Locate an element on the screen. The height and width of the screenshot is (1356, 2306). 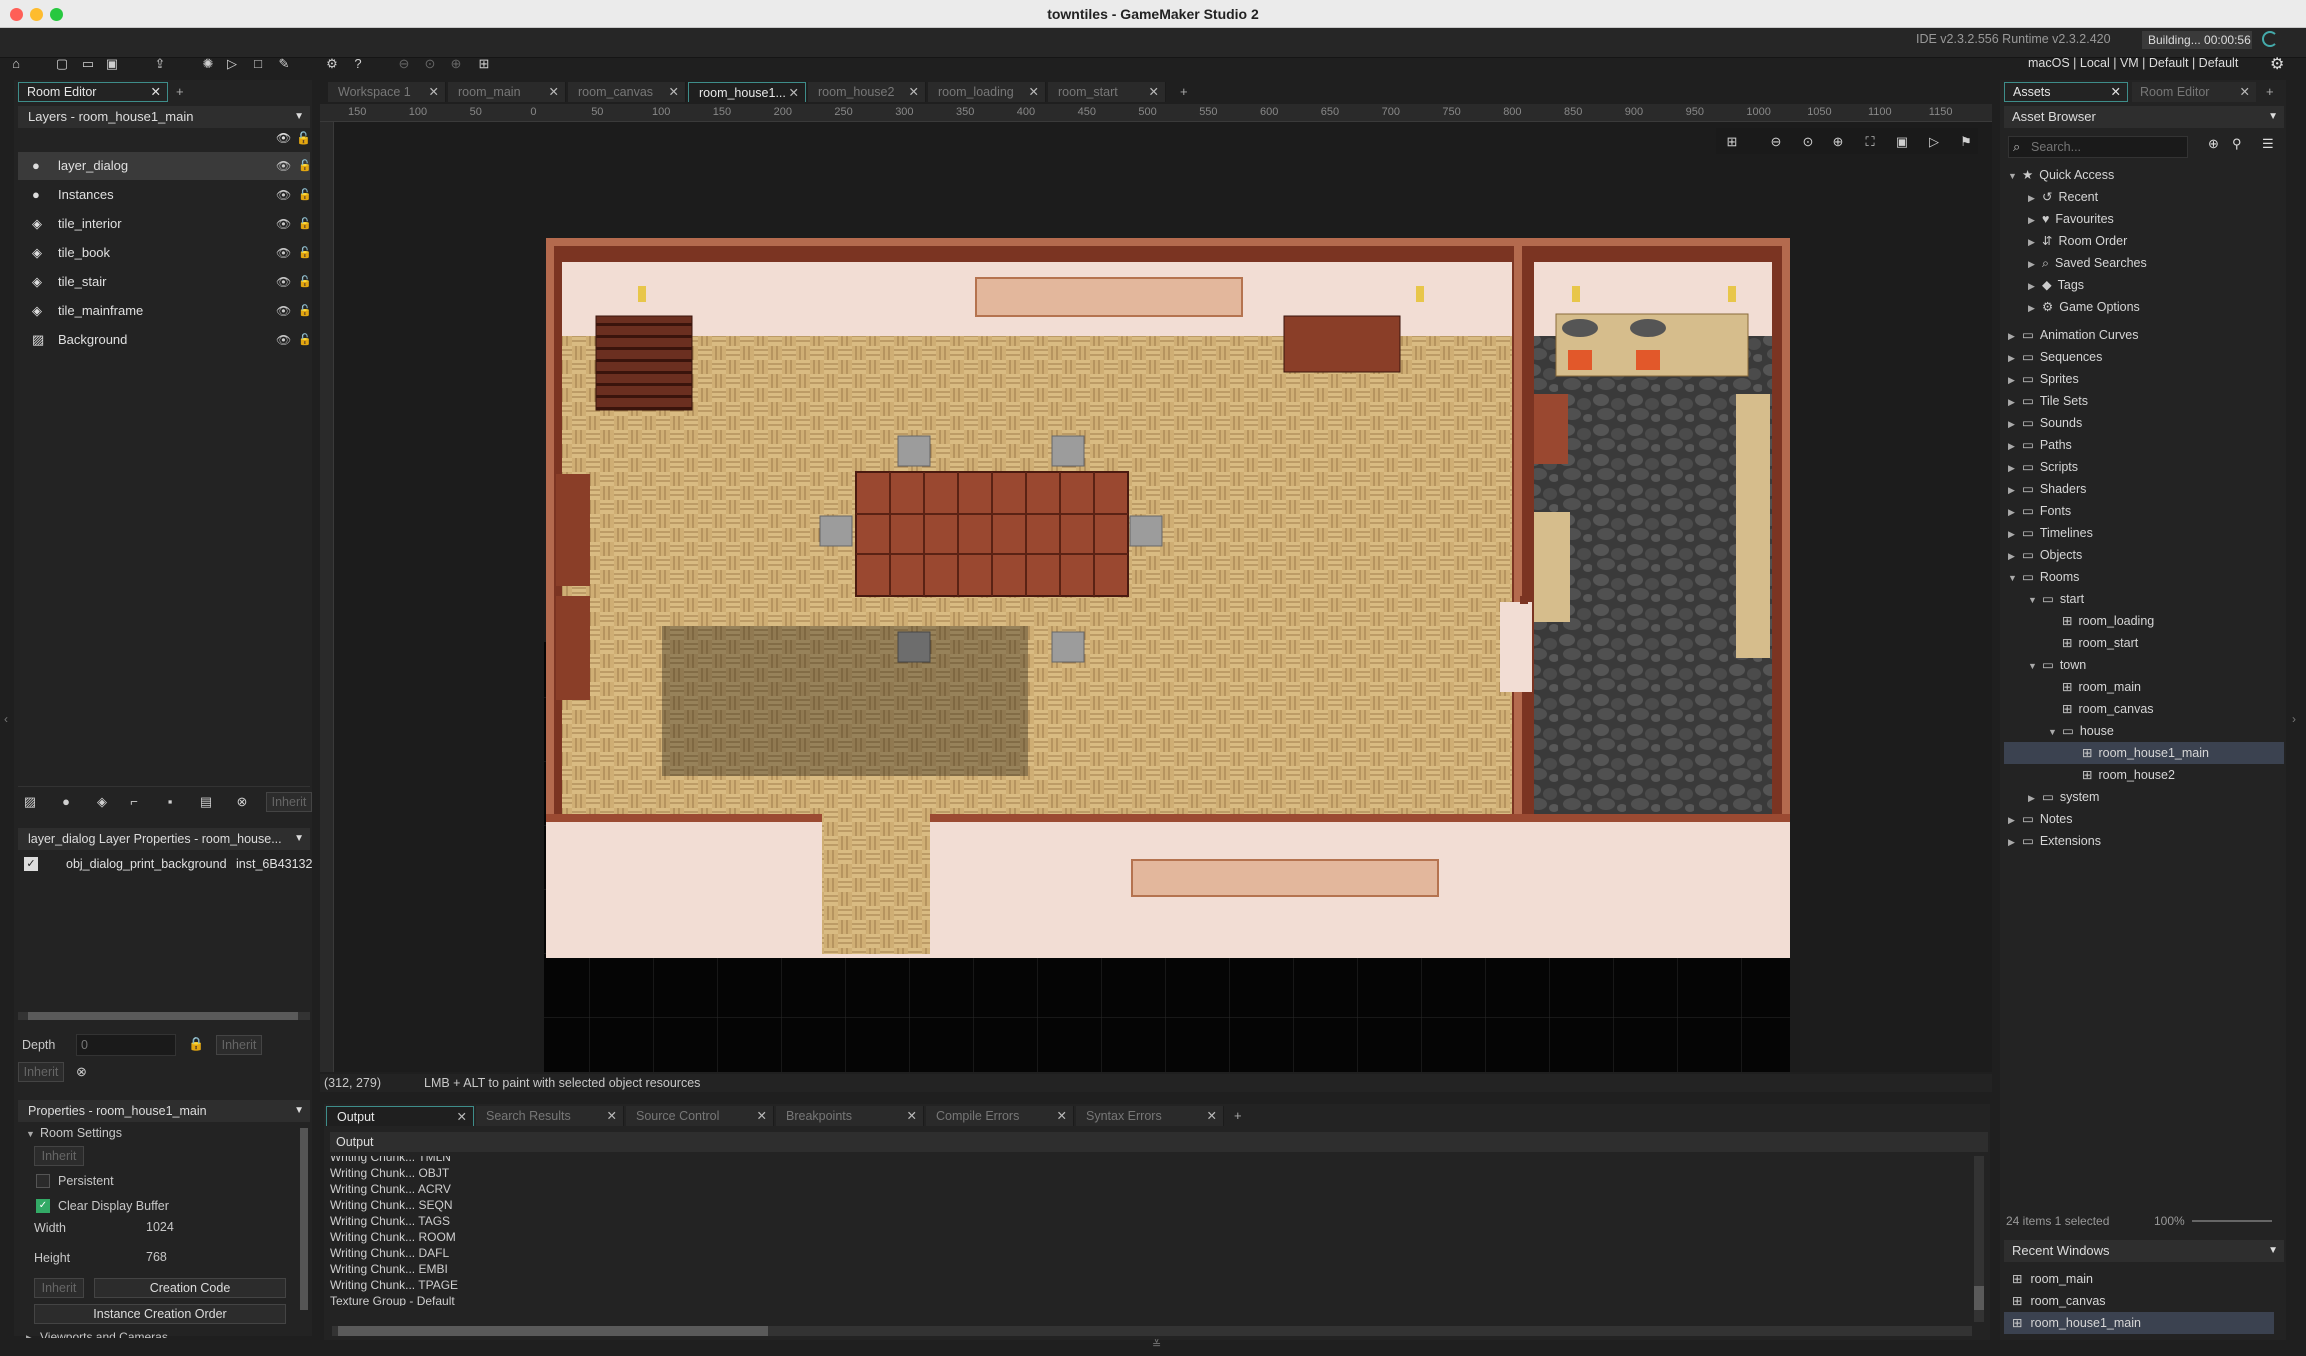
tab-compile-errors: Compile Errors ✕ is located at coordinates (1000, 1116).